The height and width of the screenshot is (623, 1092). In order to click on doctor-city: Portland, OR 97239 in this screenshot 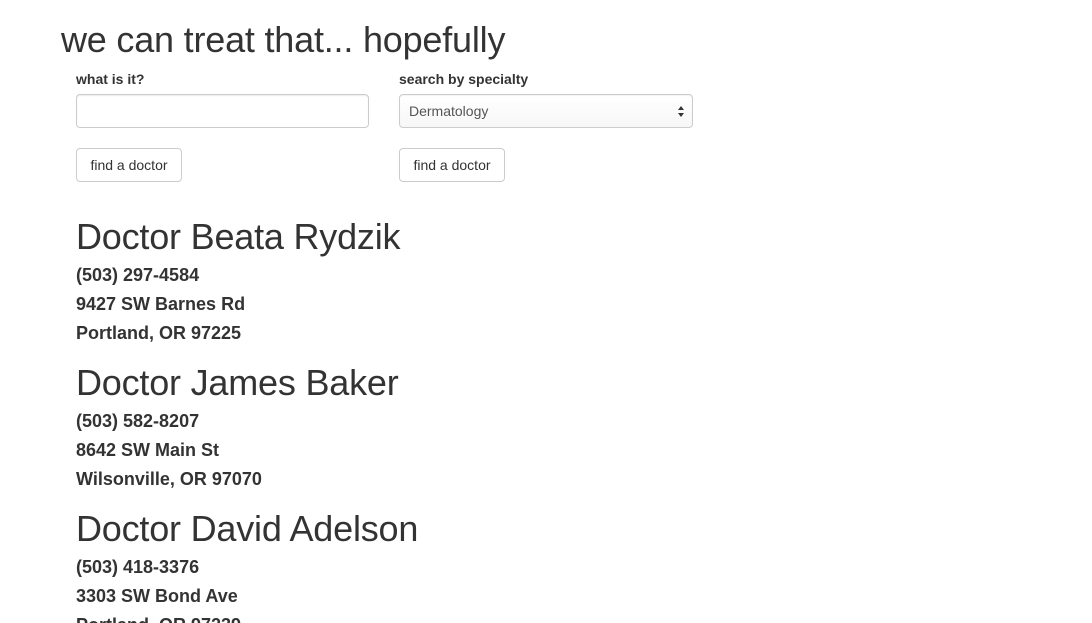, I will do `click(426, 617)`.